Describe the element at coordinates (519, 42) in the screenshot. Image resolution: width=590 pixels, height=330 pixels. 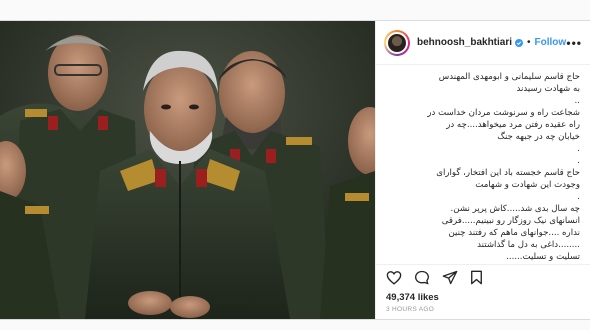
I see `verified-badge-icon` at that location.